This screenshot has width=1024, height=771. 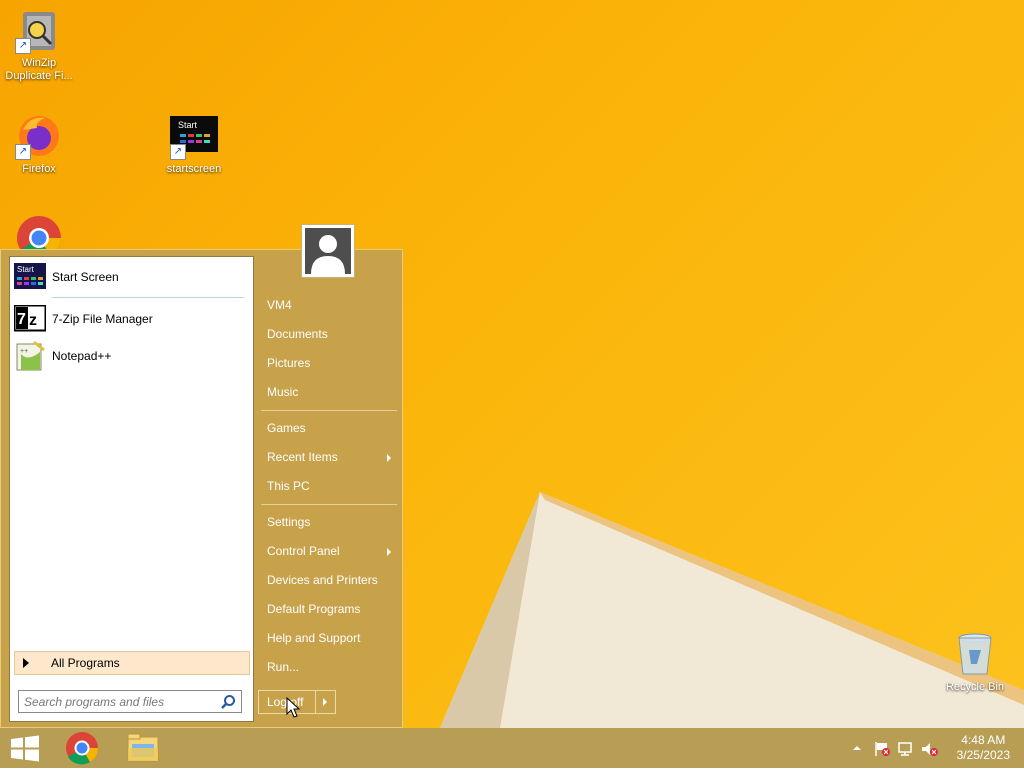 What do you see at coordinates (328, 392) in the screenshot?
I see `menu-item-music: Music` at bounding box center [328, 392].